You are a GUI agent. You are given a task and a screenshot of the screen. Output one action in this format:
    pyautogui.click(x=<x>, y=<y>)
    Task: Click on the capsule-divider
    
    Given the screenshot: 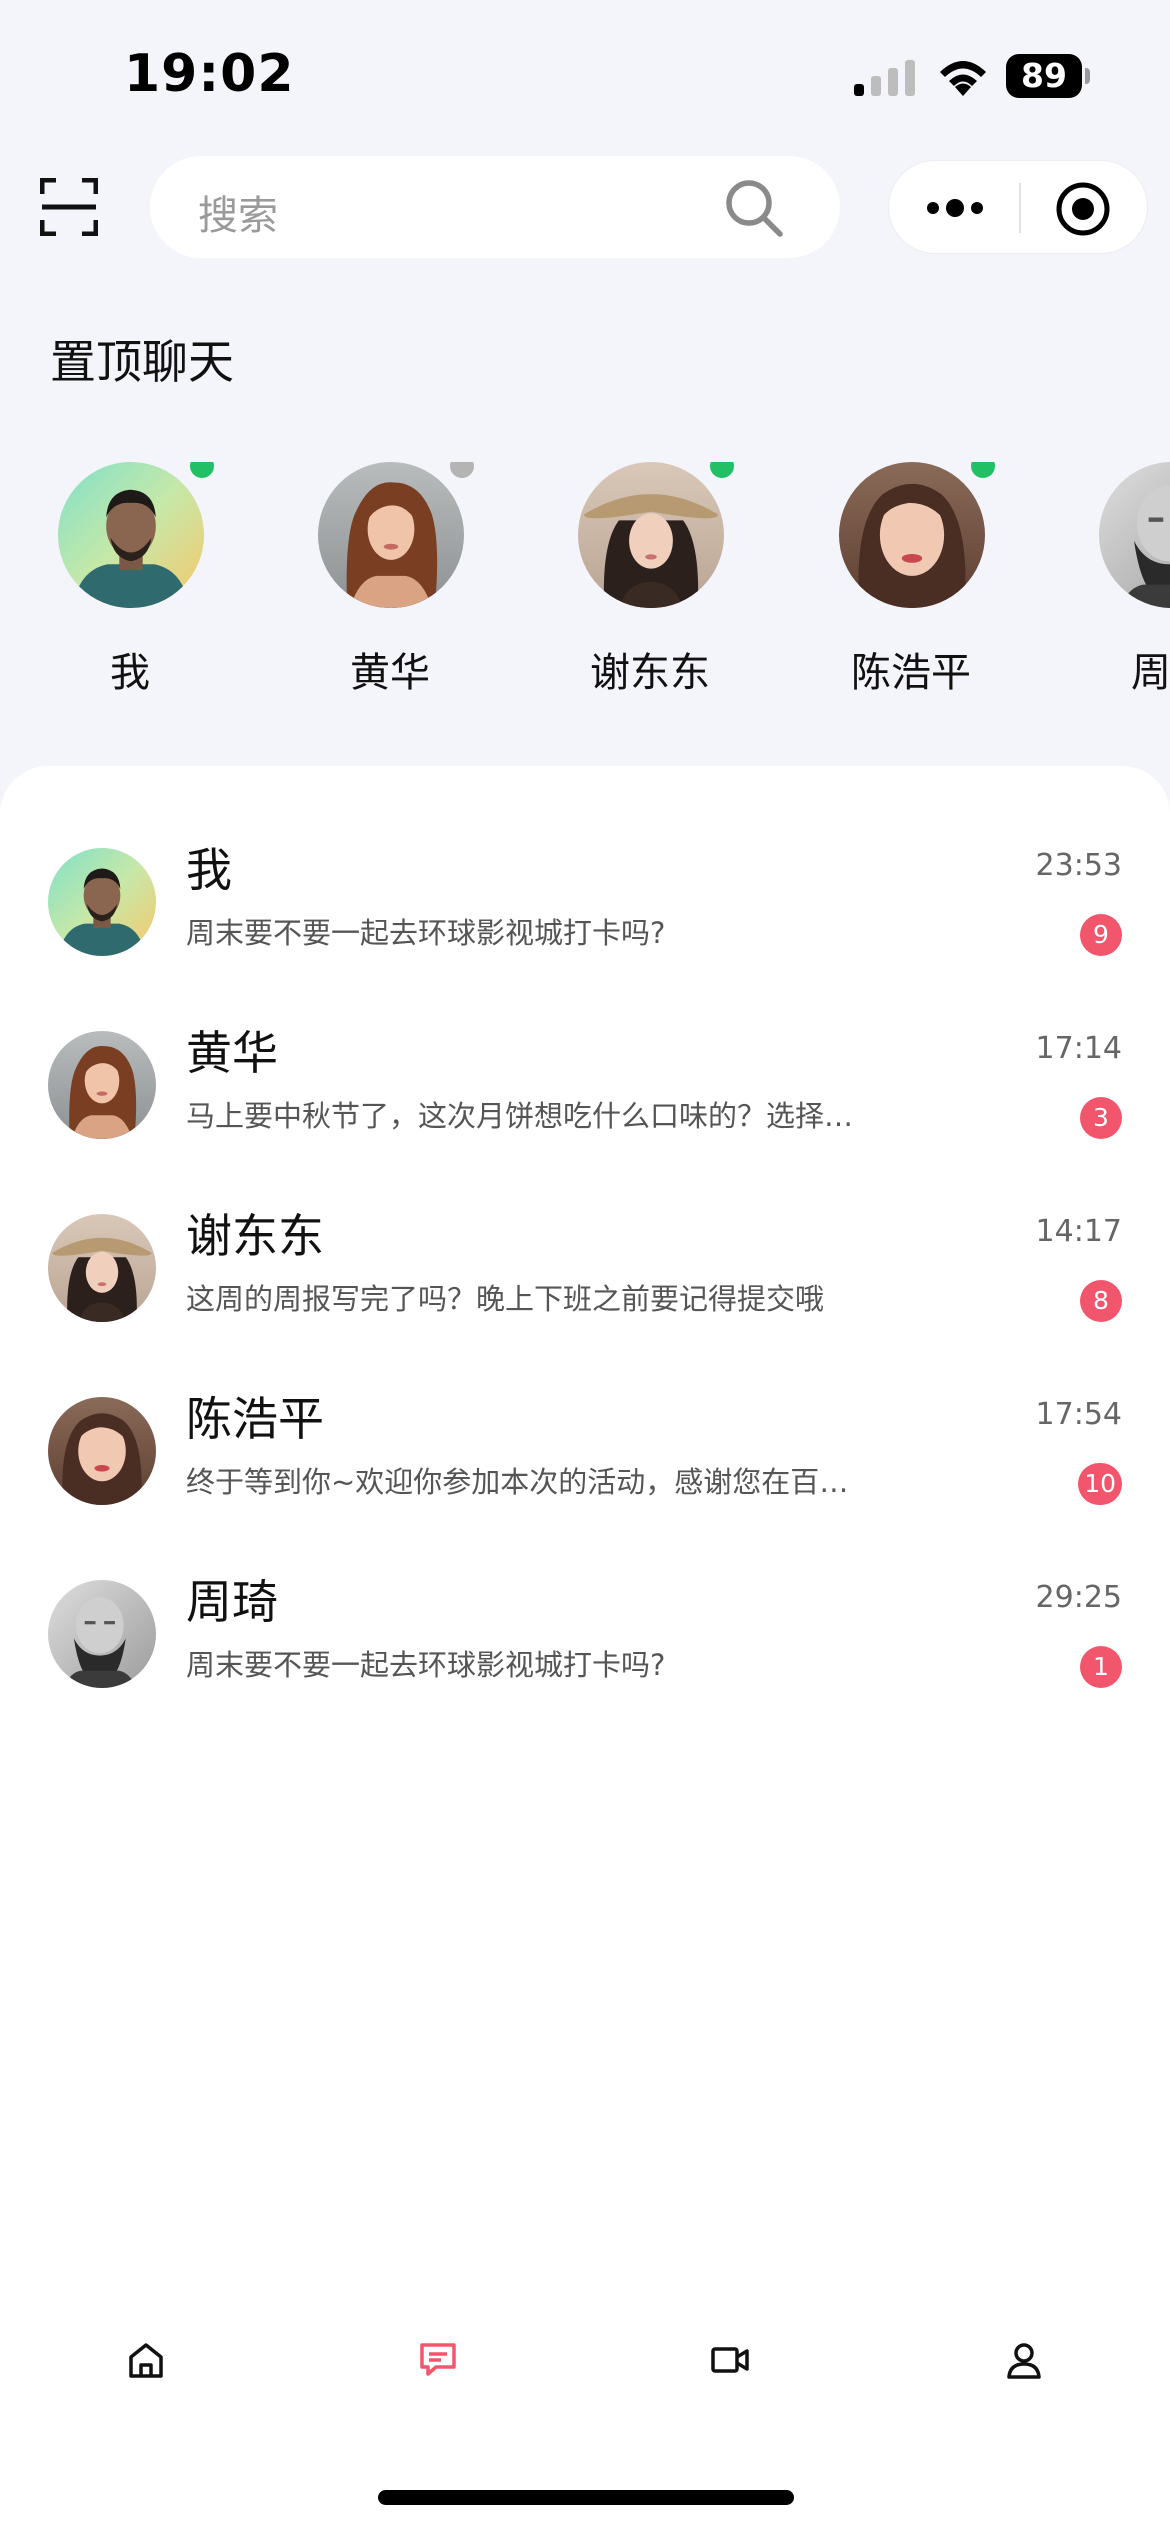 What is the action you would take?
    pyautogui.click(x=1020, y=208)
    